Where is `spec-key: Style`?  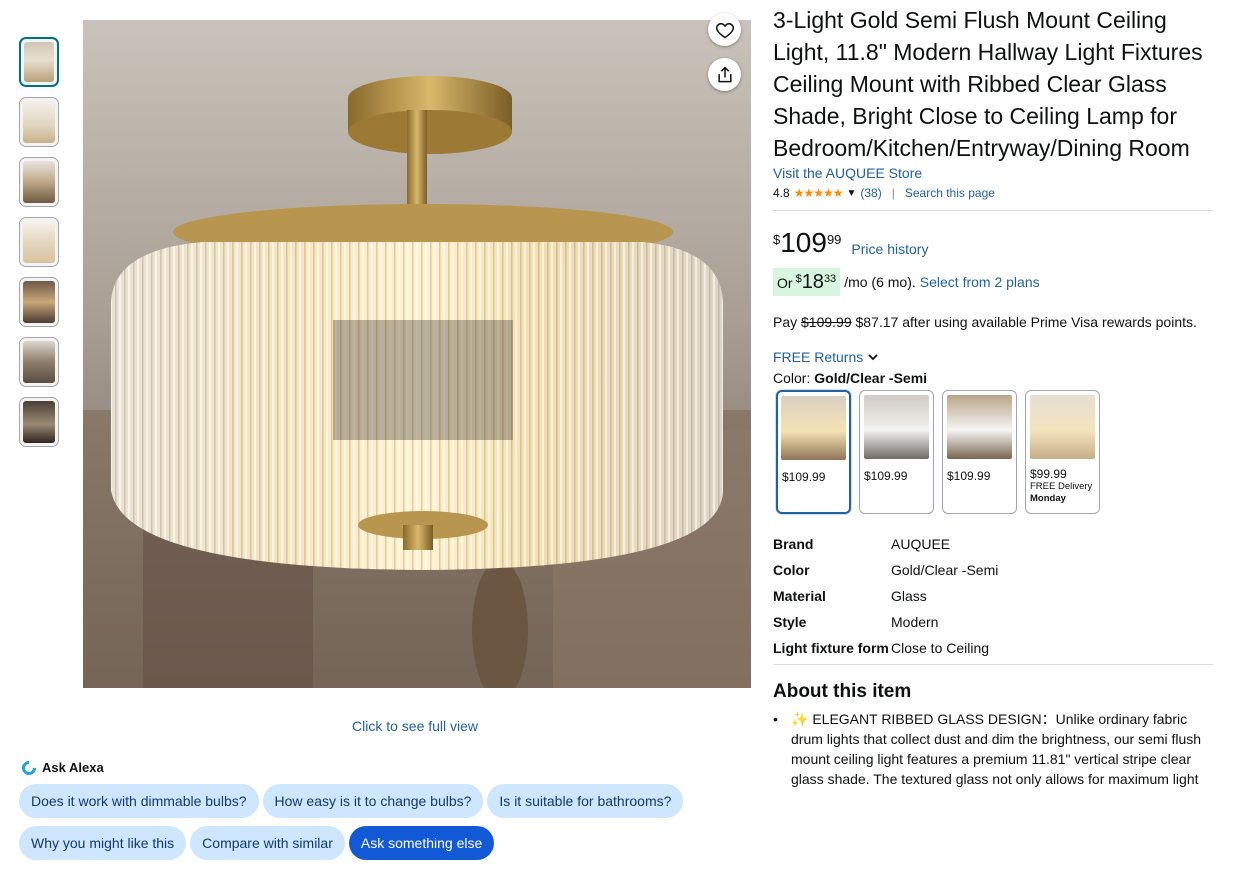
spec-key: Style is located at coordinates (790, 622).